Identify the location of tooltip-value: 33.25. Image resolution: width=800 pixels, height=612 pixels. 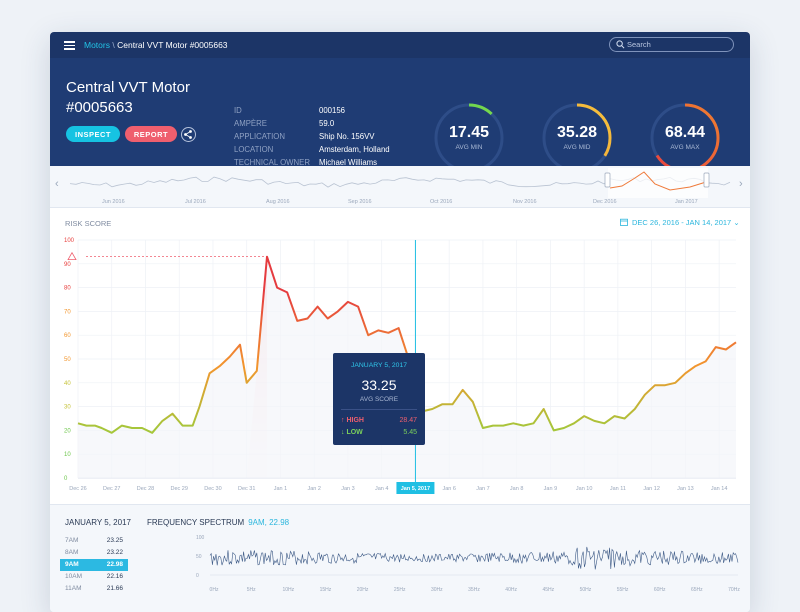
(379, 385).